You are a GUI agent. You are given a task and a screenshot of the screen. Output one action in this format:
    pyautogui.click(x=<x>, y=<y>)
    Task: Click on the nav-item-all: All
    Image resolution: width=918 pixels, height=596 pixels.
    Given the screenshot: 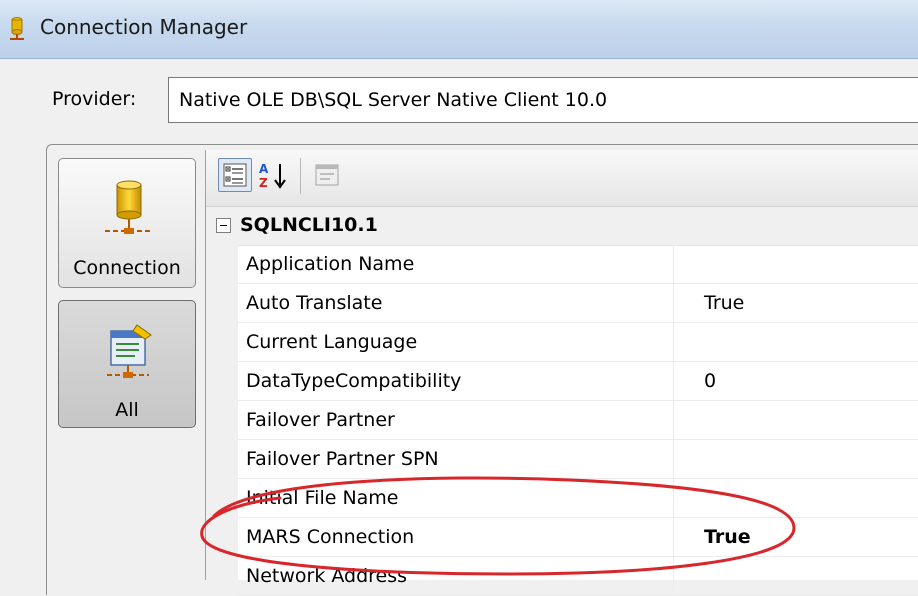 What is the action you would take?
    pyautogui.click(x=127, y=364)
    